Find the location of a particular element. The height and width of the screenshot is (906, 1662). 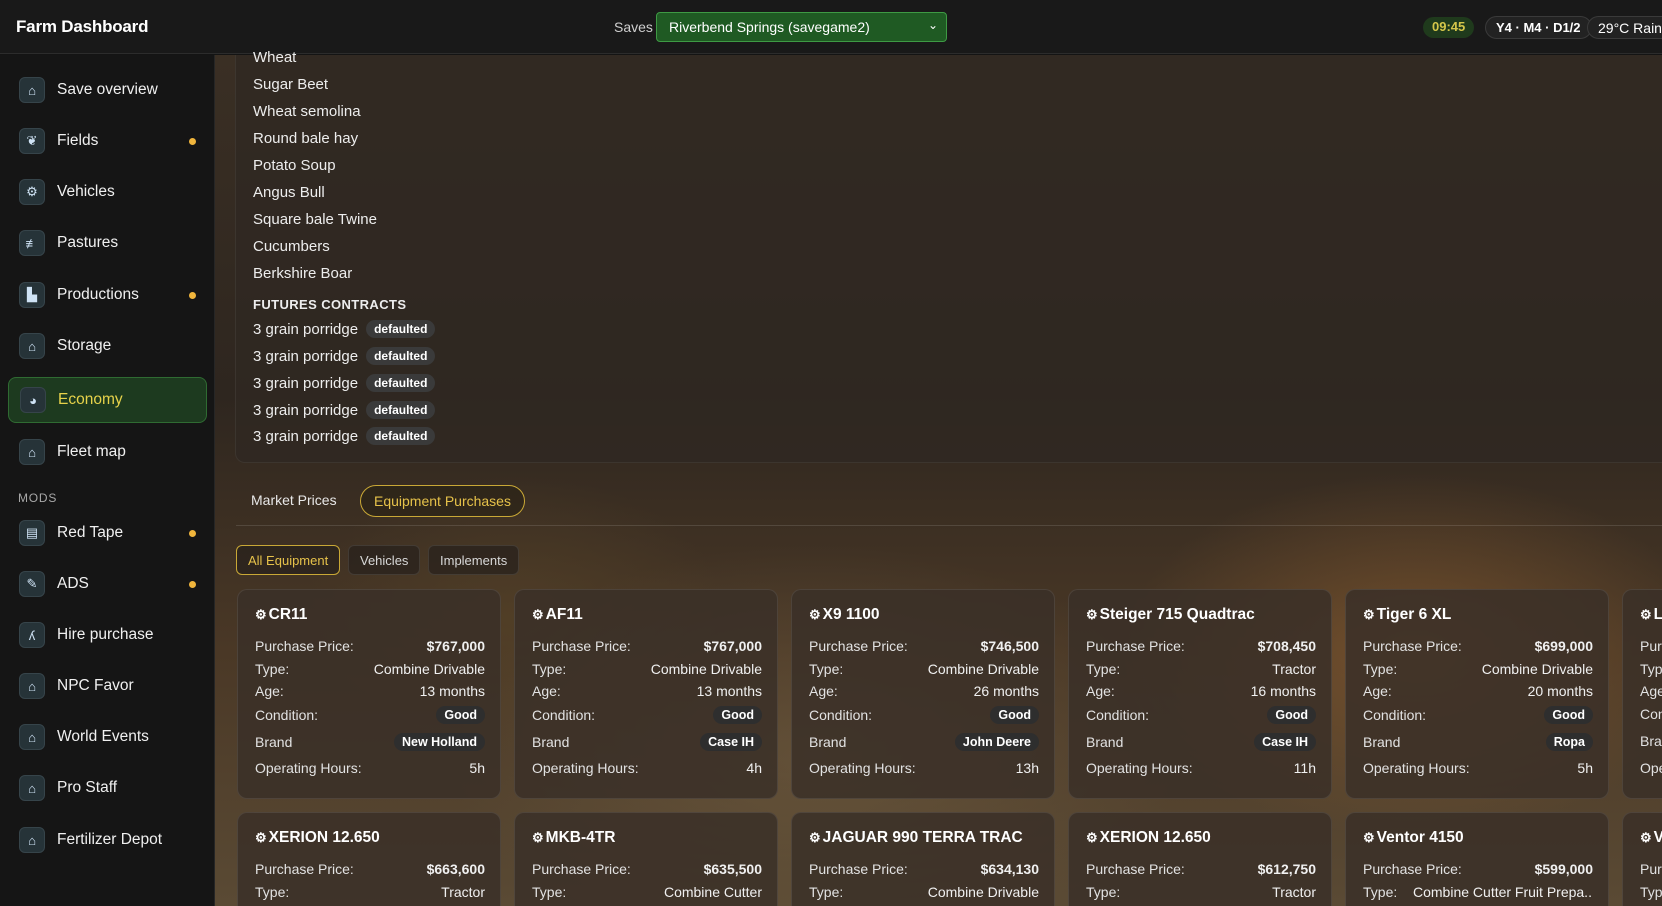

save-selector: Riverbend Springs (savegame2) ⌄ is located at coordinates (801, 27).